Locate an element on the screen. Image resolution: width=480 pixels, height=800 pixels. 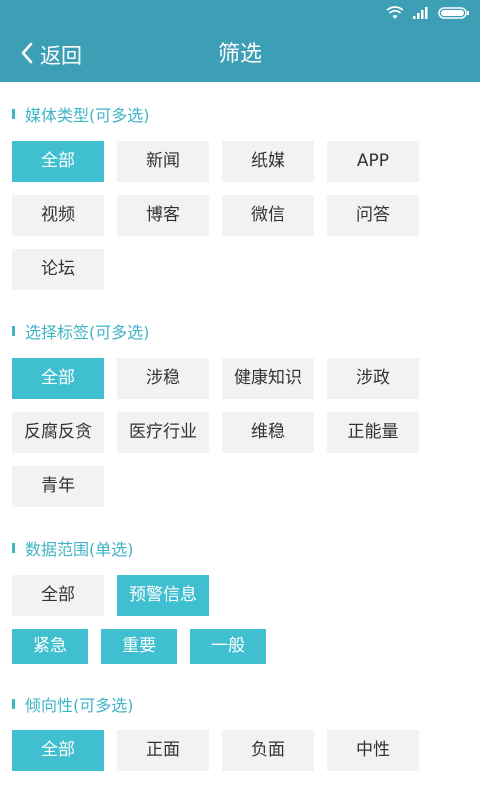
back-label: 返回 is located at coordinates (61, 56).